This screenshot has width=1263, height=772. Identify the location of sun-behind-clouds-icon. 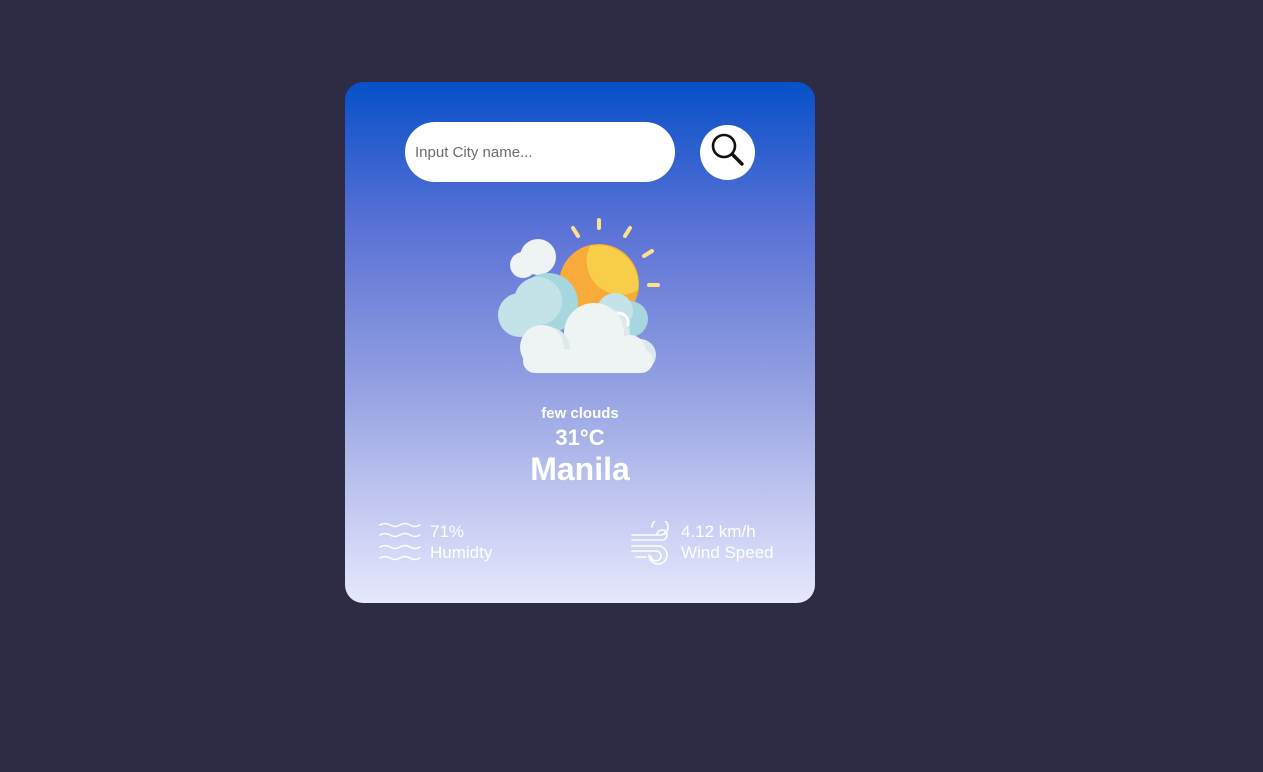
(579, 295).